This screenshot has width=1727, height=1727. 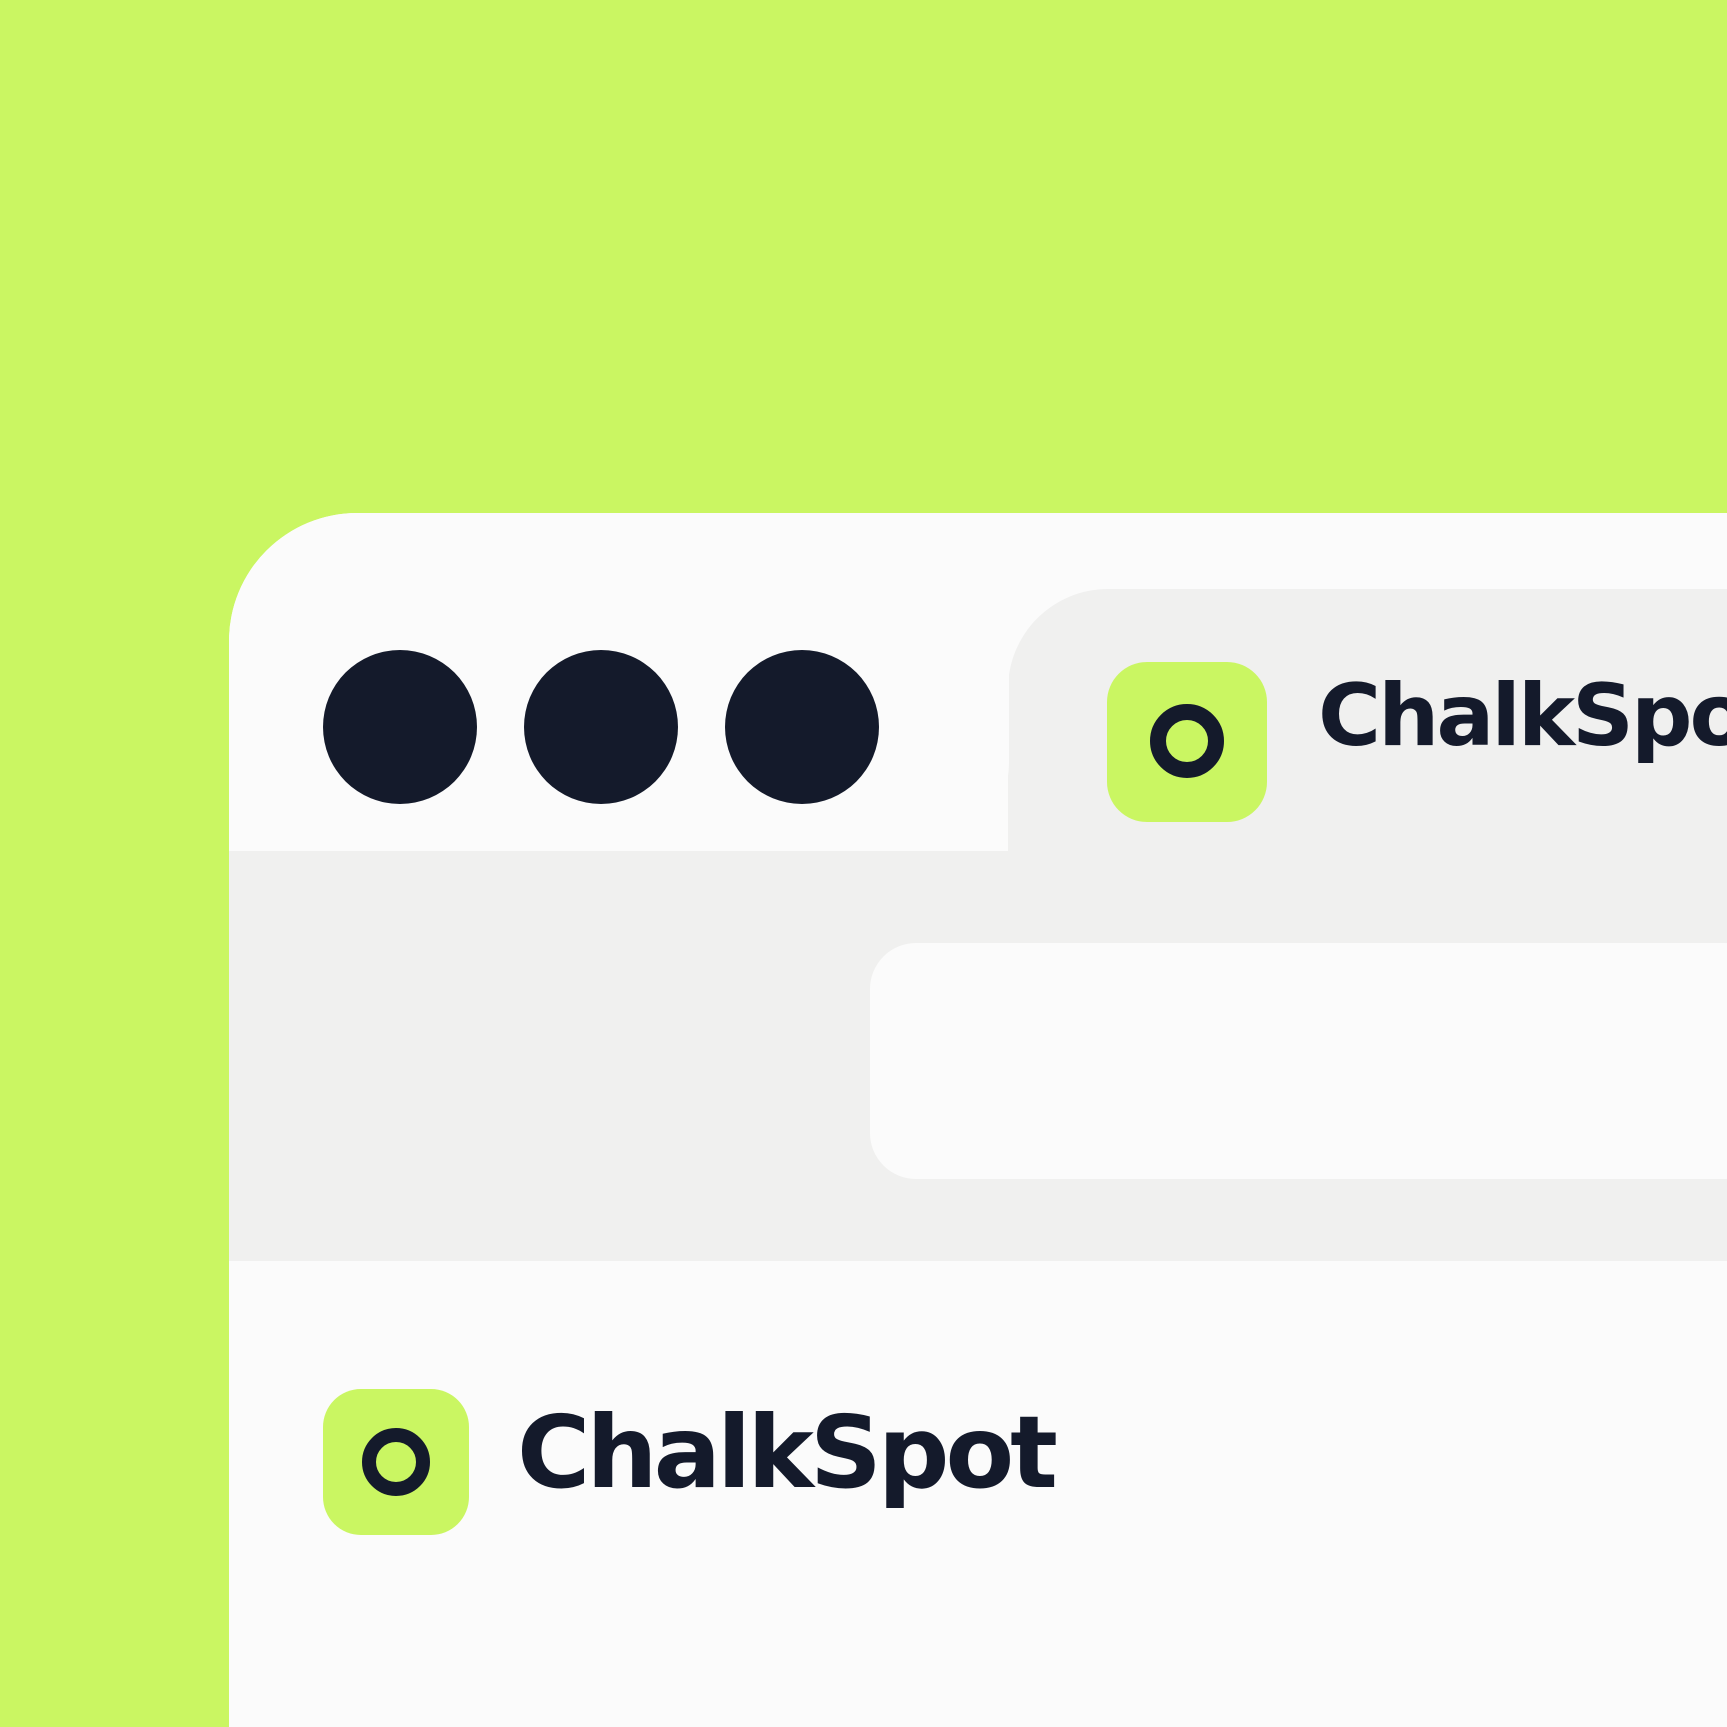 I want to click on window-maximize-dot, so click(x=802, y=727).